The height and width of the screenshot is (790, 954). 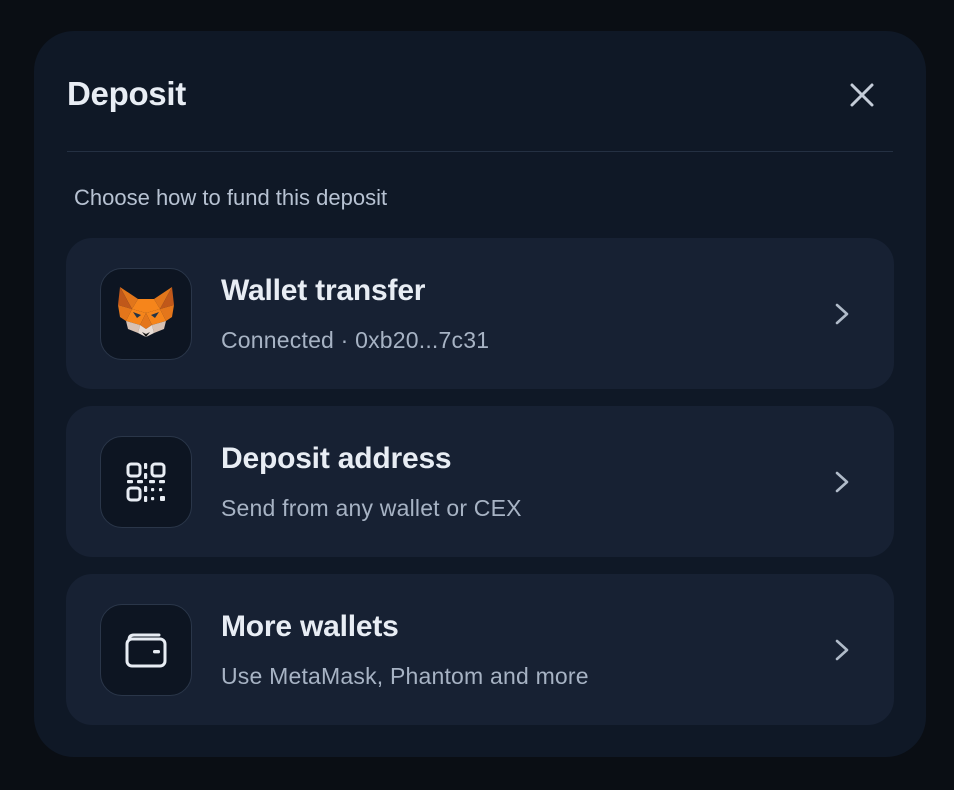 I want to click on modal-title: Deposit, so click(x=126, y=93).